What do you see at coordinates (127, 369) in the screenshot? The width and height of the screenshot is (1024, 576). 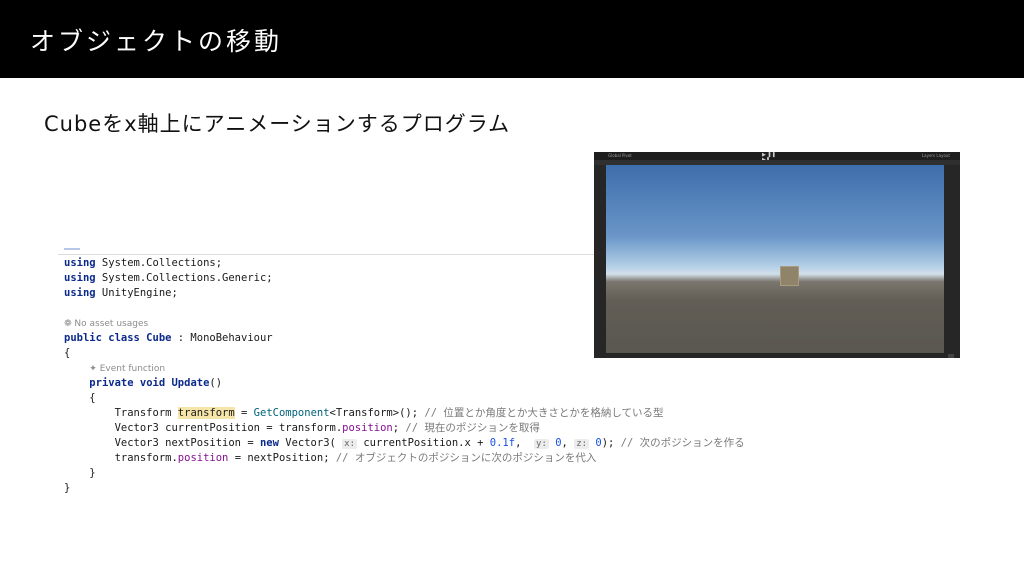 I see `event-function-hint: ✦ Event function` at bounding box center [127, 369].